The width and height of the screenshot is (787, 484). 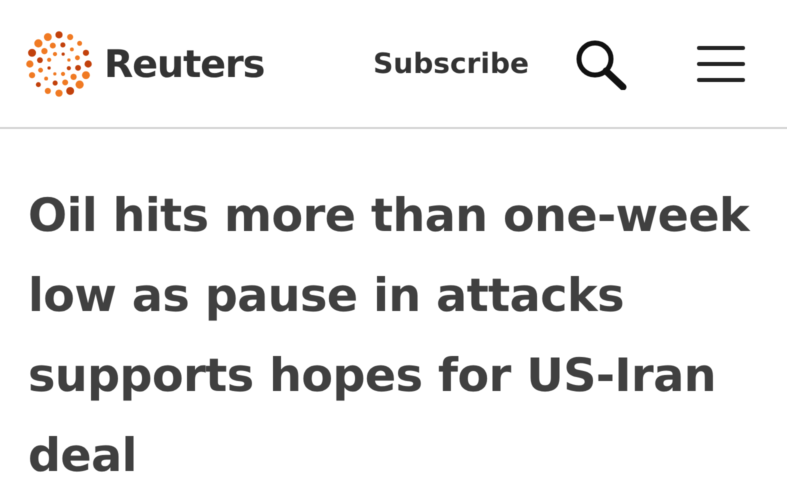 I want to click on subscribe-link: Subscribe, so click(x=451, y=63).